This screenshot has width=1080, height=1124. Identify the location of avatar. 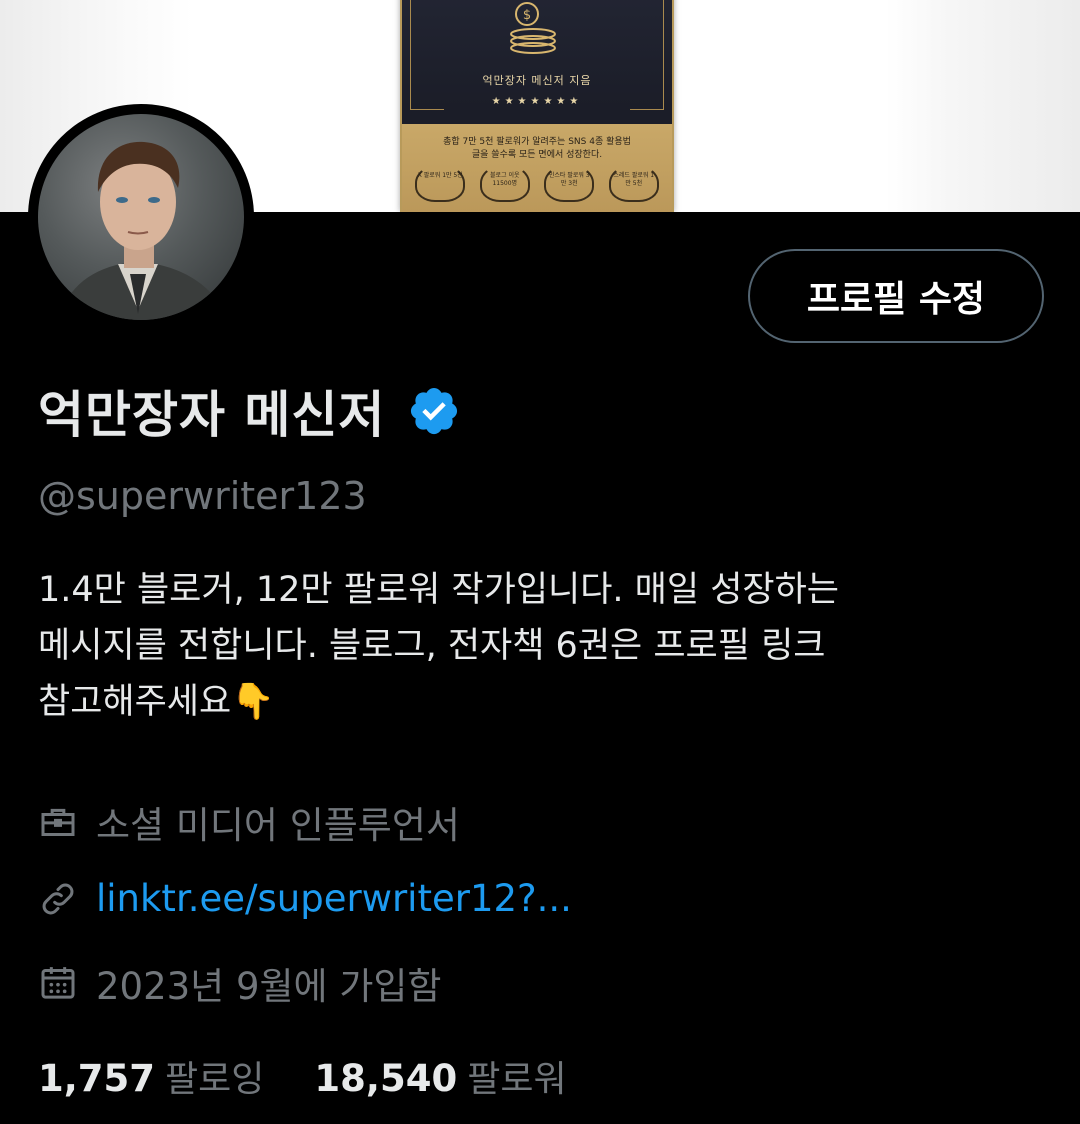
(141, 217).